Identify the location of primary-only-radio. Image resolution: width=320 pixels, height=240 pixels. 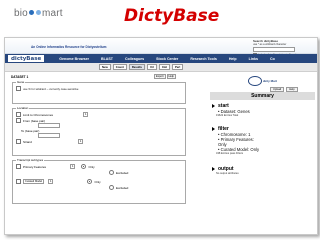
(84, 166).